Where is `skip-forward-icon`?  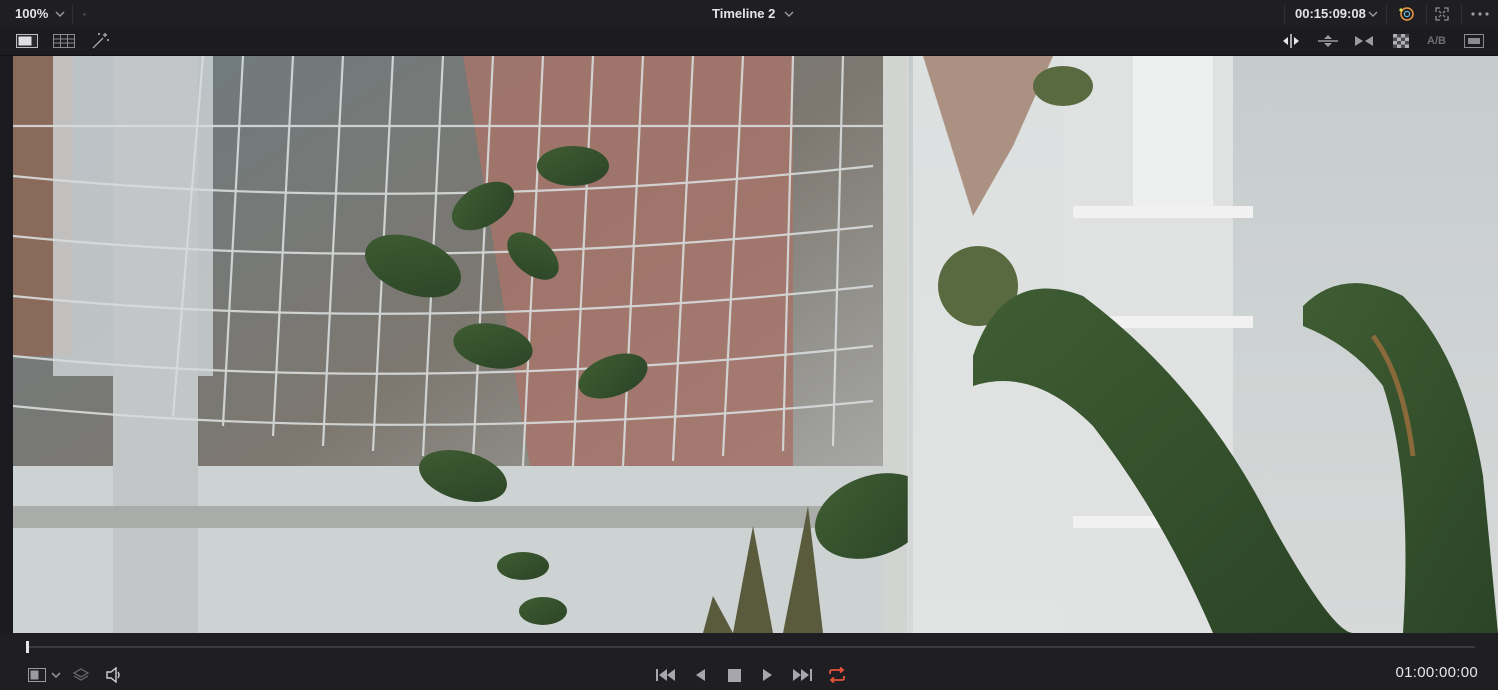
skip-forward-icon is located at coordinates (802, 675).